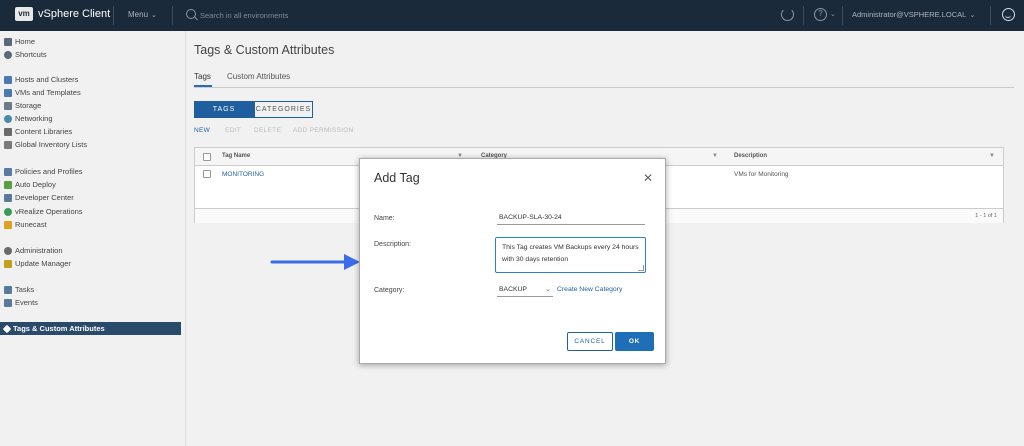 The height and width of the screenshot is (446, 1024). Describe the element at coordinates (323, 130) in the screenshot. I see `add-permission-button: ADD PERMISSION` at that location.